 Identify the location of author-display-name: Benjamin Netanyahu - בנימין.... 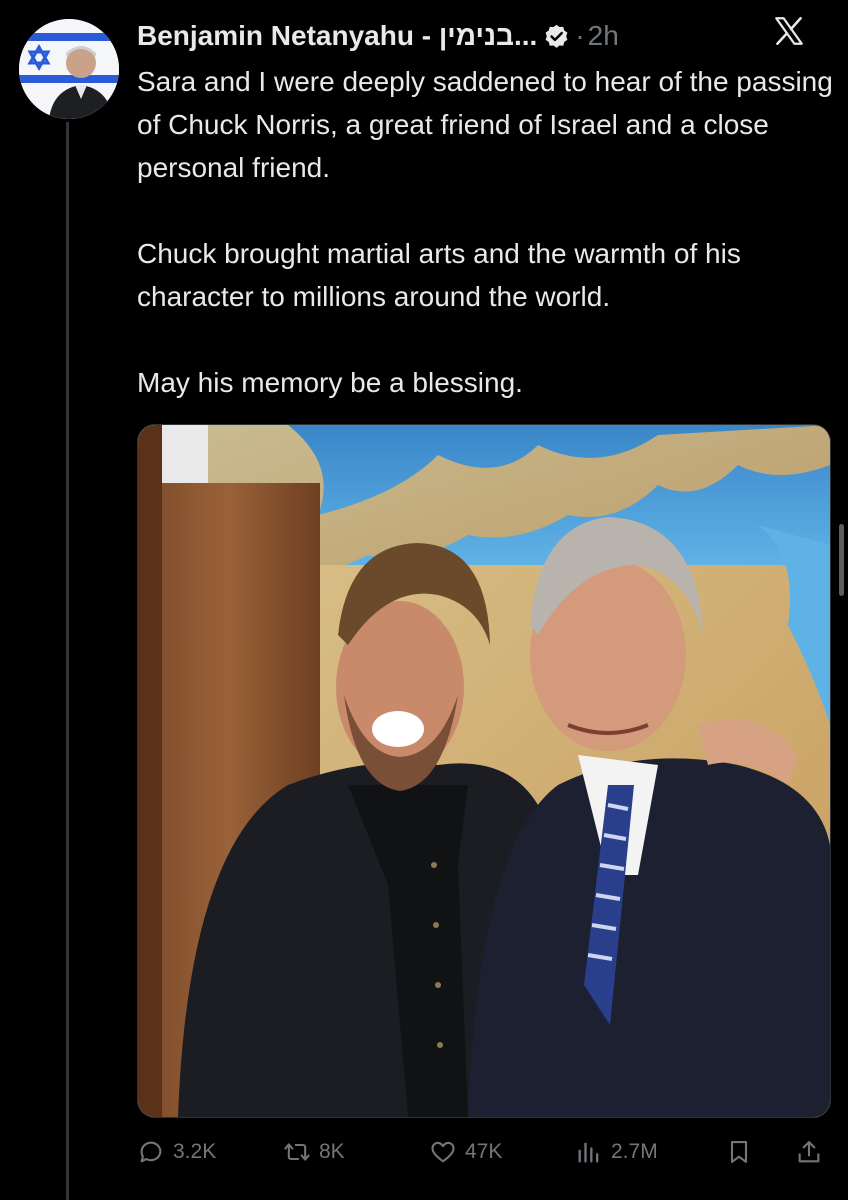
(337, 36).